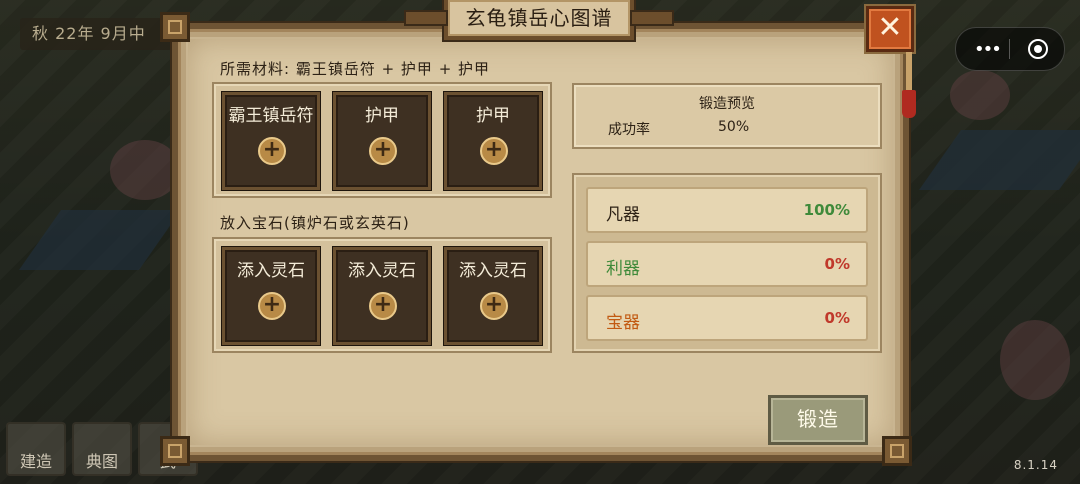 This screenshot has width=1080, height=484. Describe the element at coordinates (1035, 465) in the screenshot. I see `version-label: 8.1.14` at that location.